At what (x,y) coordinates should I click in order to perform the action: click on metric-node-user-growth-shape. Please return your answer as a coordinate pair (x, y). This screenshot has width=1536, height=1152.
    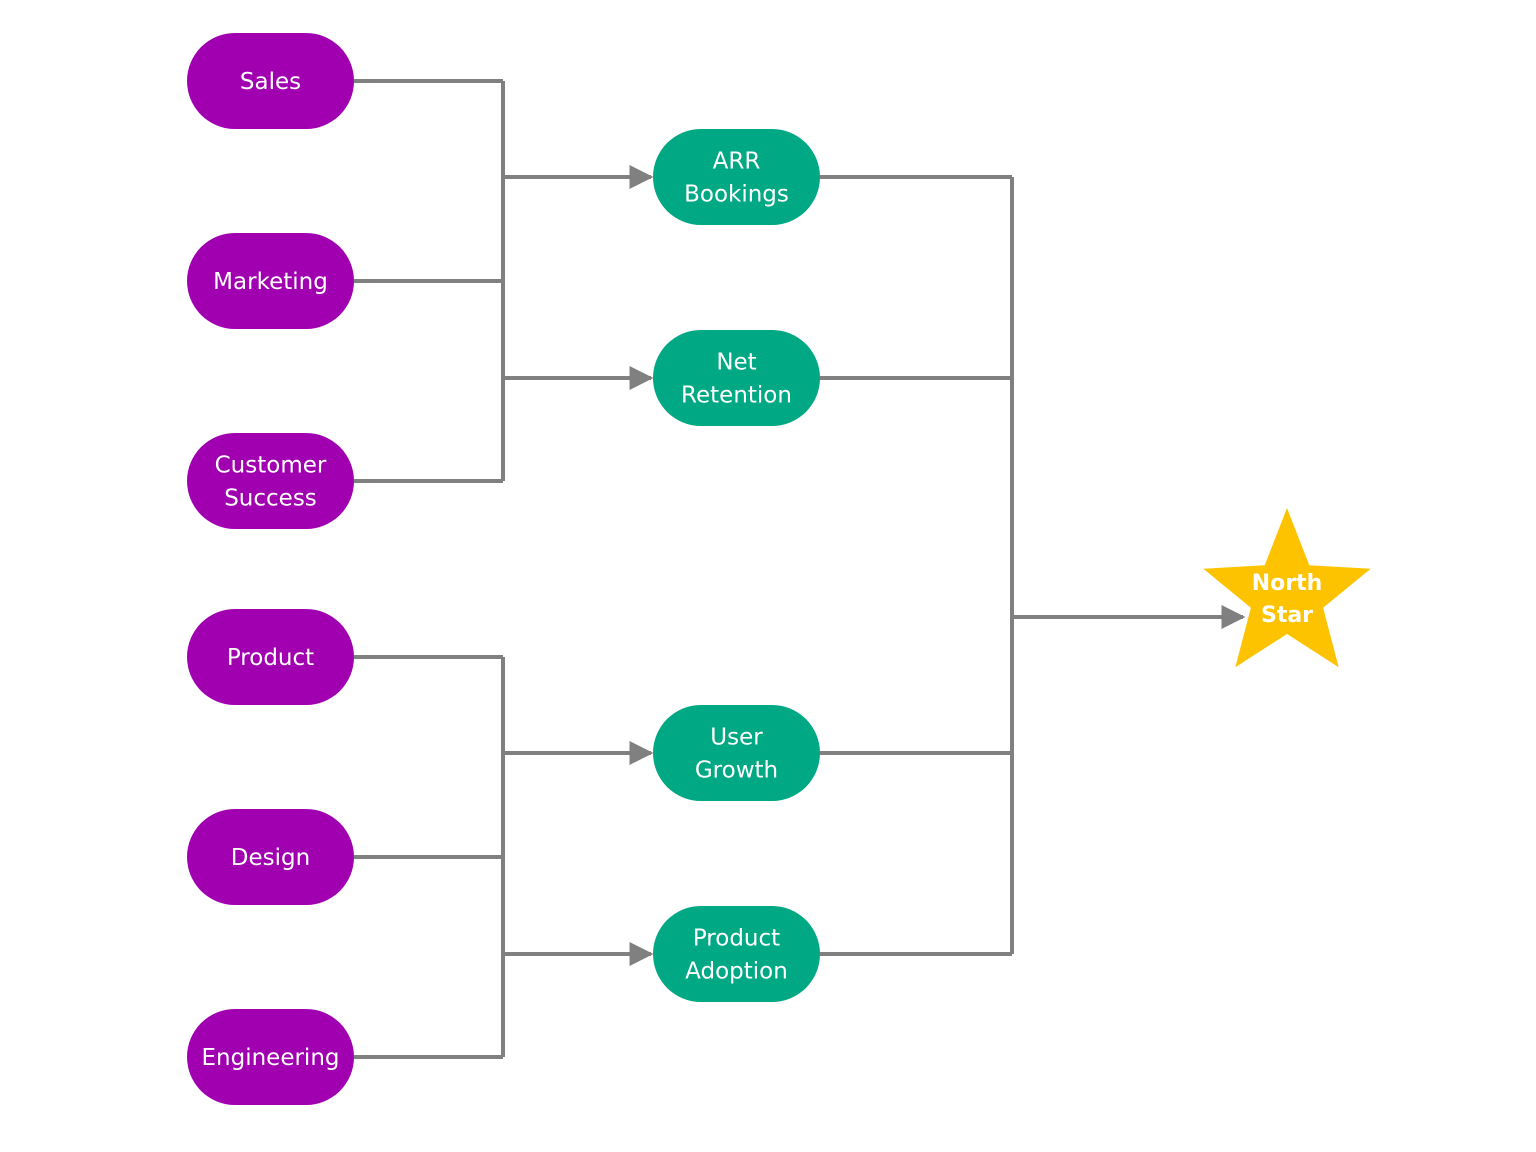
    Looking at the image, I should click on (736, 753).